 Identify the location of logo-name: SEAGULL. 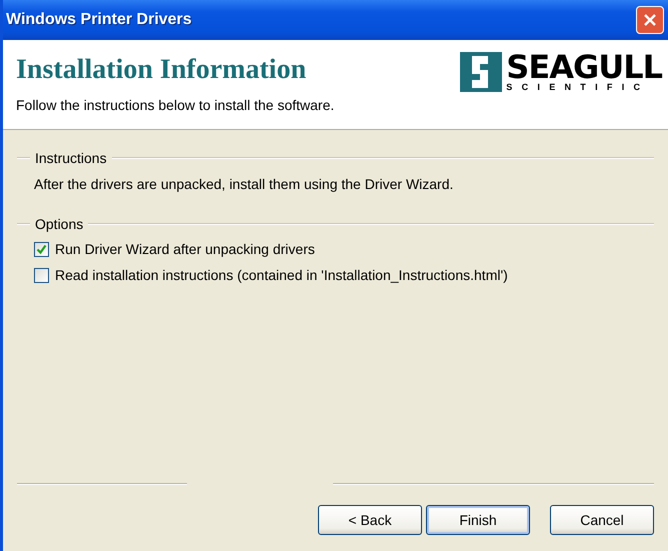
(584, 67).